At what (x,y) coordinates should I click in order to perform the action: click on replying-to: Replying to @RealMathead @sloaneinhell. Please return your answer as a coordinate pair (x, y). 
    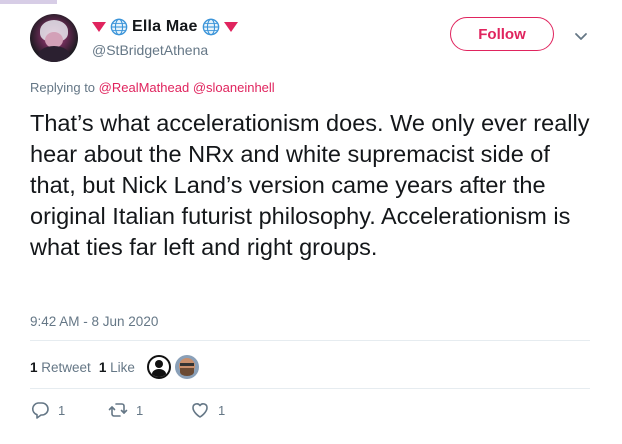
    Looking at the image, I should click on (152, 87).